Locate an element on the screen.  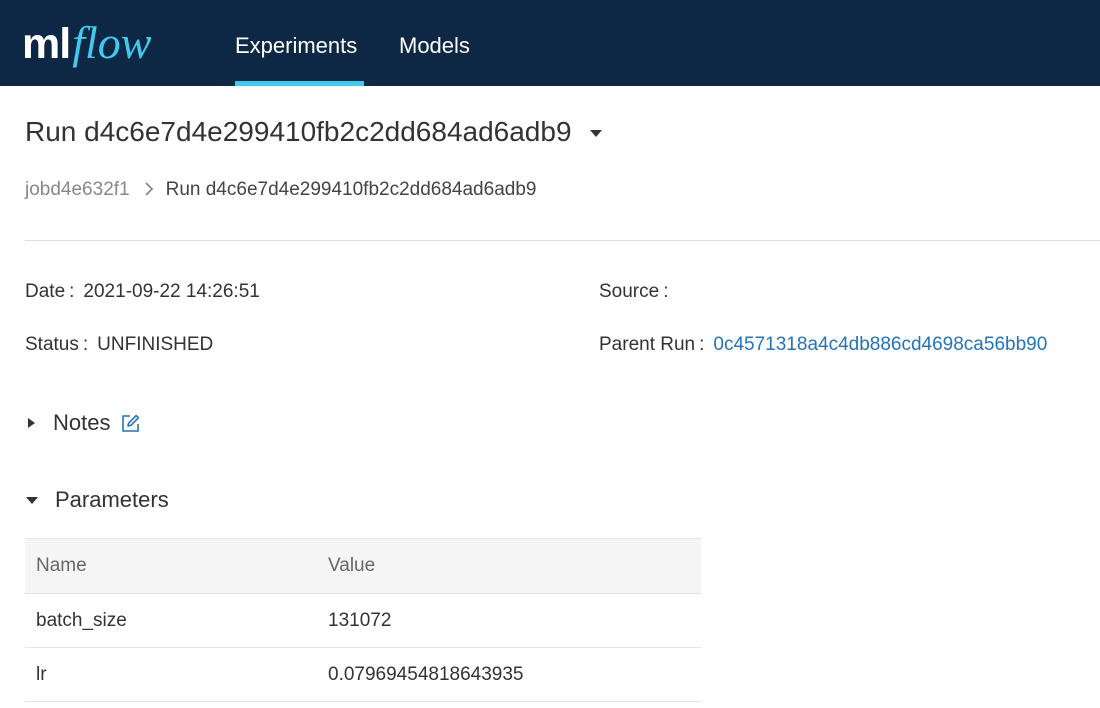
top-navbar: ml flow Experiments Models is located at coordinates (550, 43).